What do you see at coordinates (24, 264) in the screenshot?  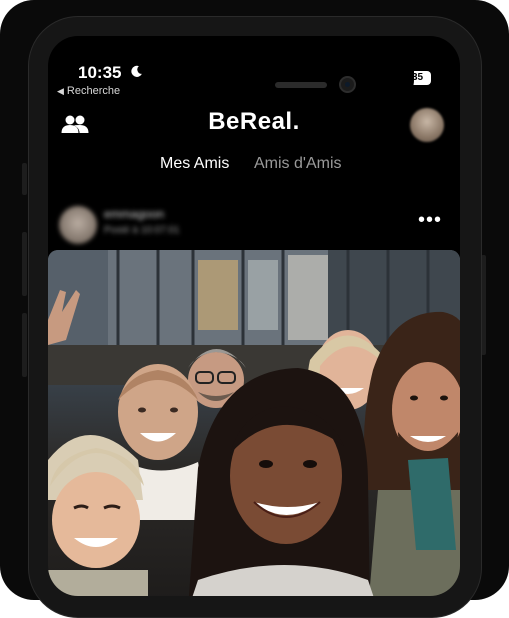 I see `volume-up-button` at bounding box center [24, 264].